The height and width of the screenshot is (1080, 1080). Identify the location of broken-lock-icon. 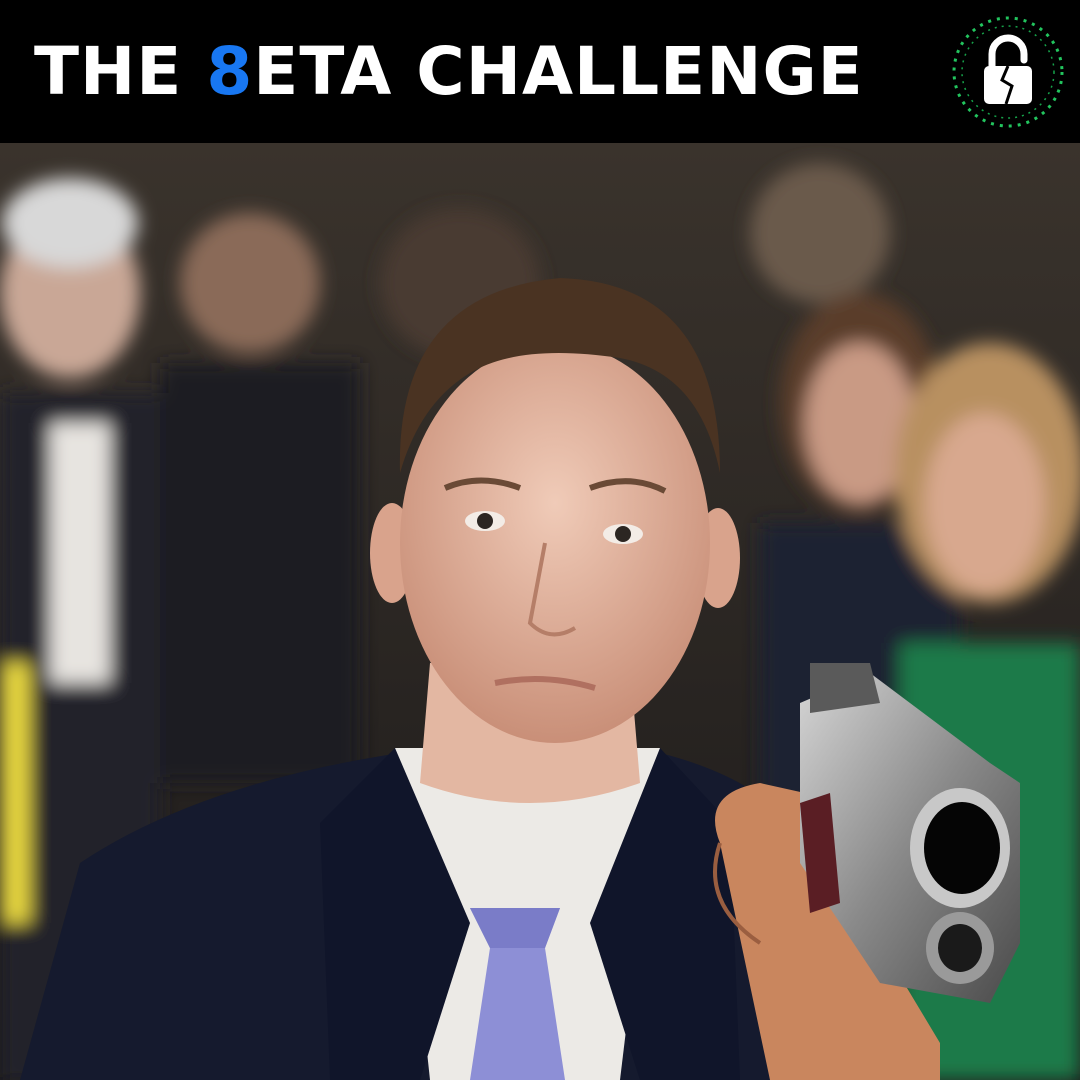
(1008, 72).